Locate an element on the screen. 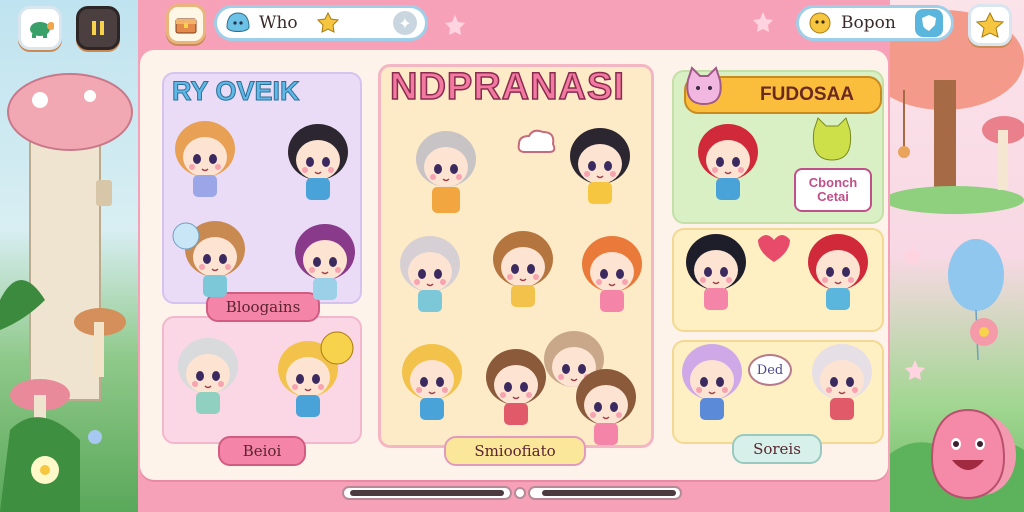  character-red-flower is located at coordinates (838, 271).